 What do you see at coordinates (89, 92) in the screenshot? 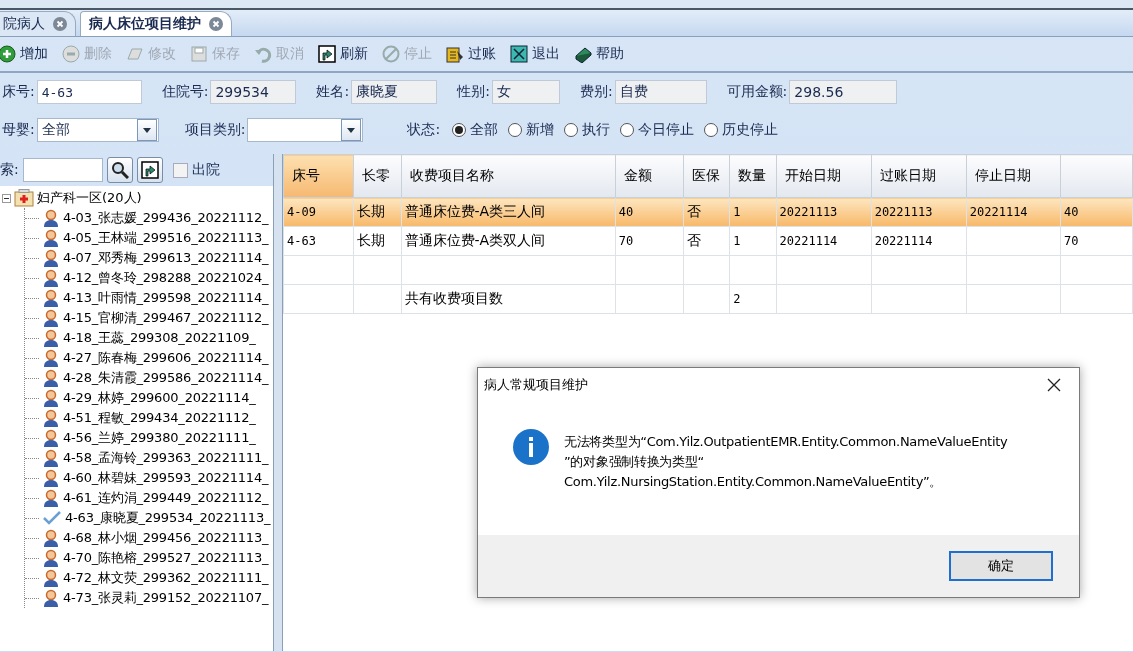
I see `text-field: 4-63` at bounding box center [89, 92].